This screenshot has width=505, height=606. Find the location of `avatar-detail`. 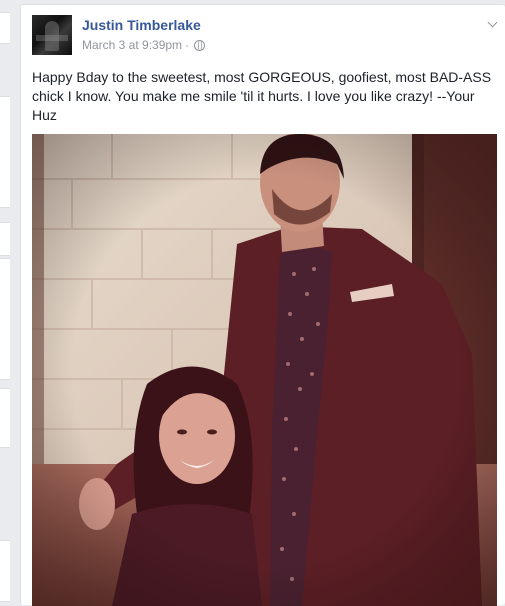

avatar-detail is located at coordinates (52, 38).